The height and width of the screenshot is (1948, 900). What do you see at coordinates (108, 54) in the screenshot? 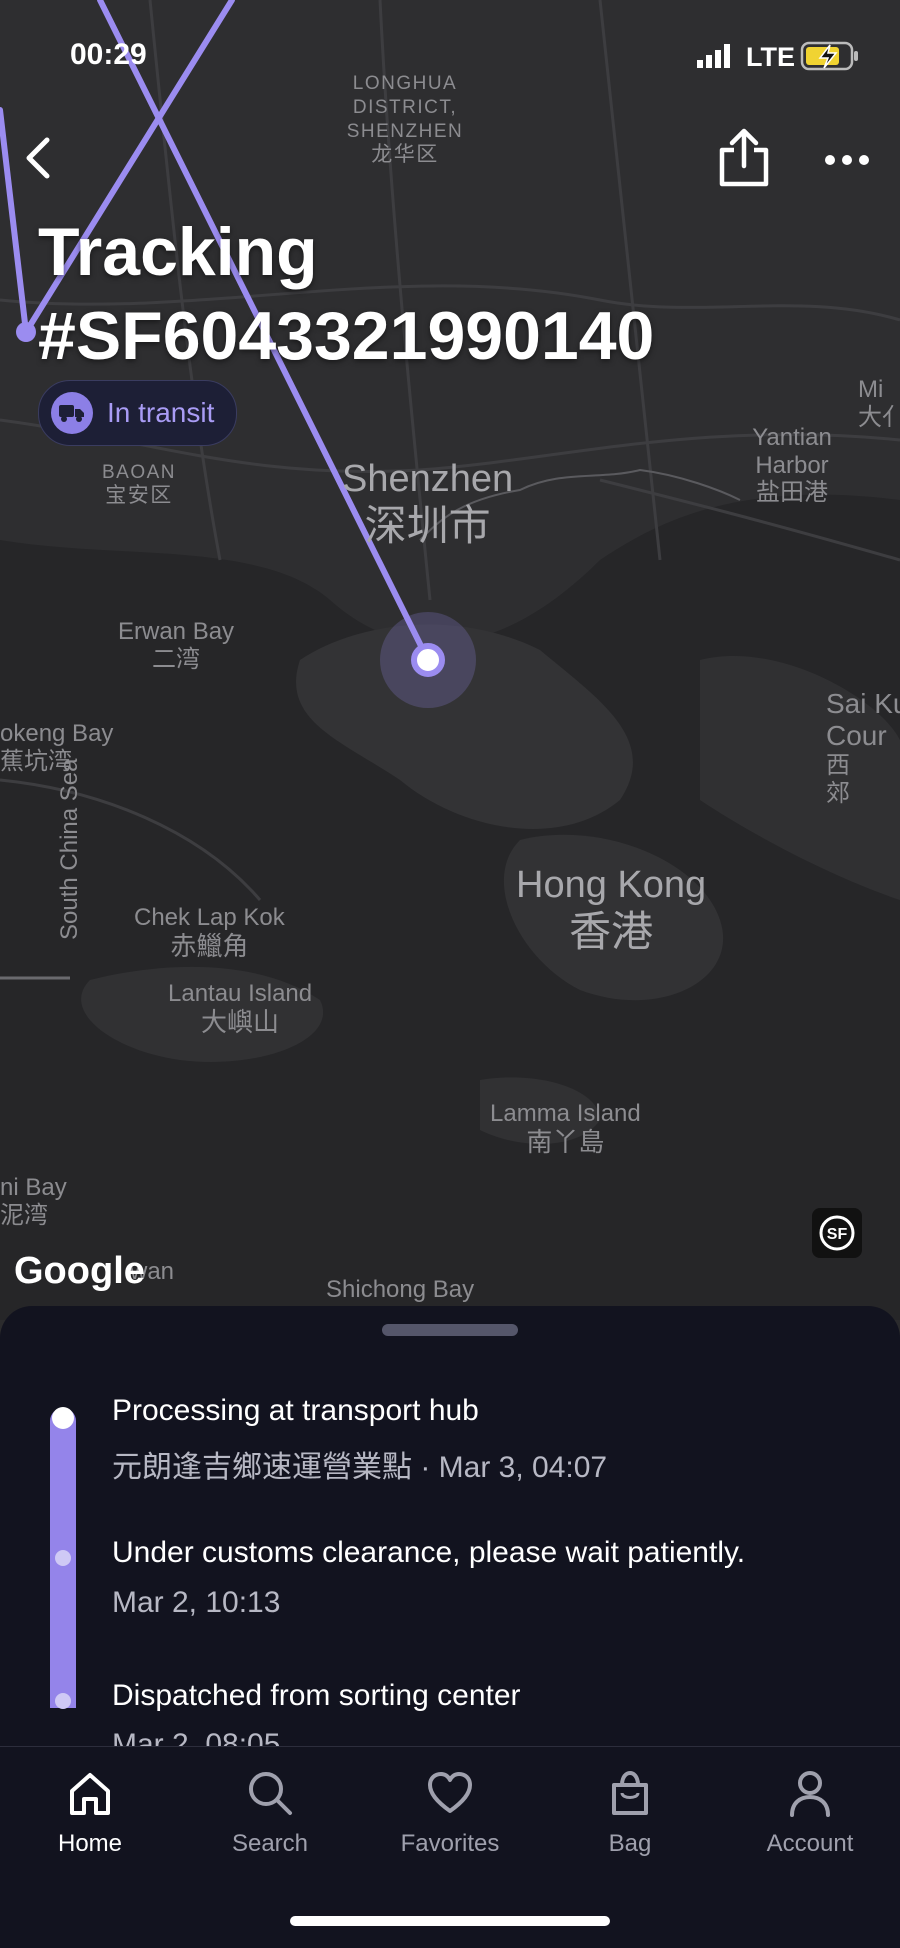
I see `status-time: 00:29` at bounding box center [108, 54].